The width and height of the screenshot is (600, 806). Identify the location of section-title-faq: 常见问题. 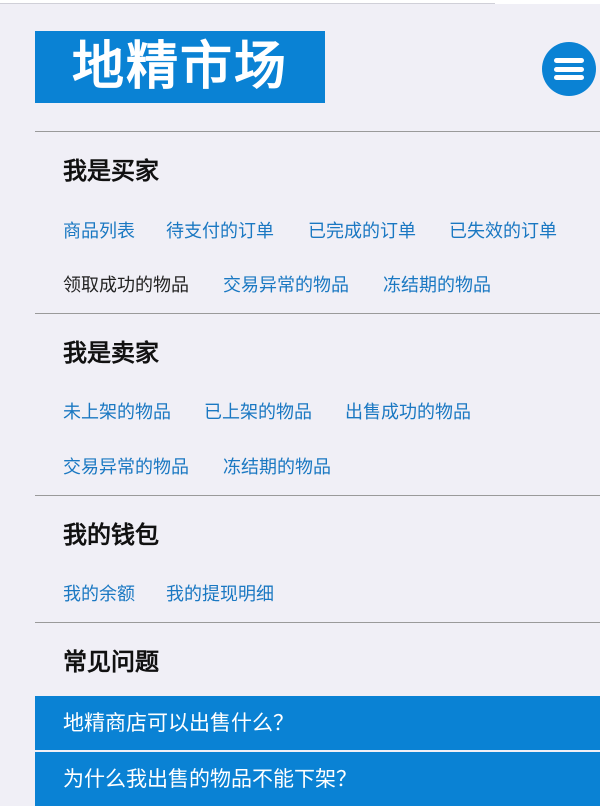
(111, 662).